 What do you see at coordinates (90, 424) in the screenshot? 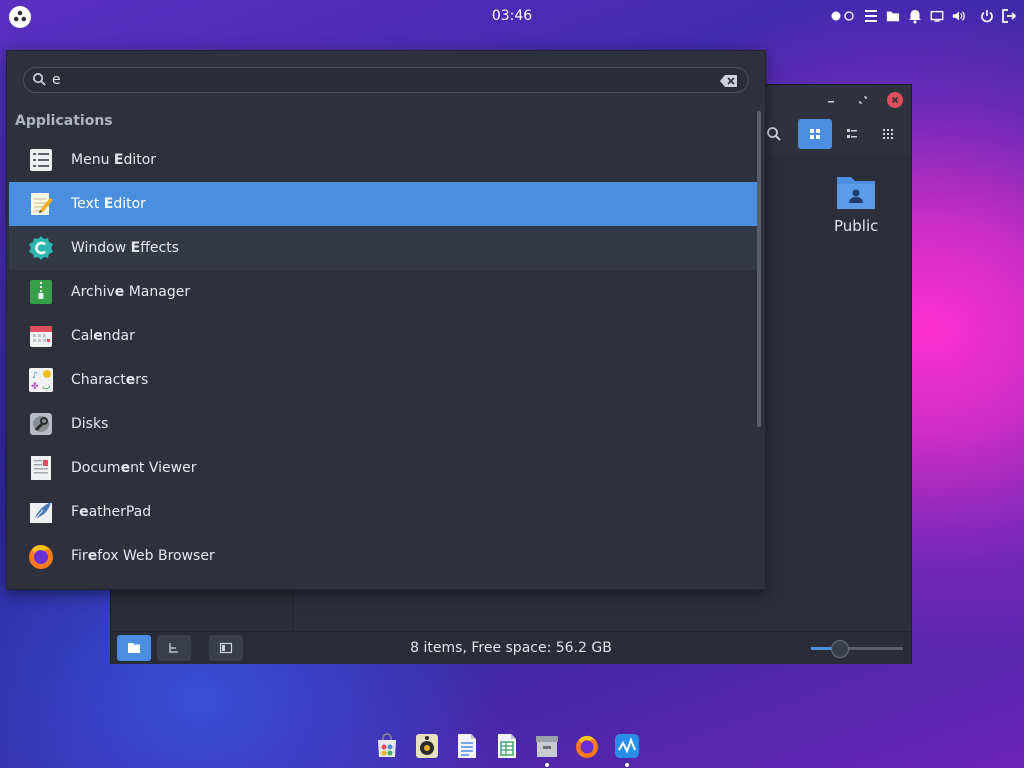
I see `app-item-label: Disks` at bounding box center [90, 424].